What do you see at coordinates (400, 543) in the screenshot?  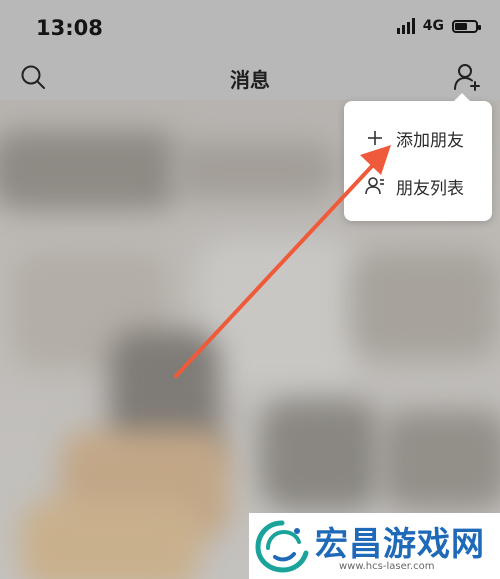 I see `watermark-title: 宏昌游戏网` at bounding box center [400, 543].